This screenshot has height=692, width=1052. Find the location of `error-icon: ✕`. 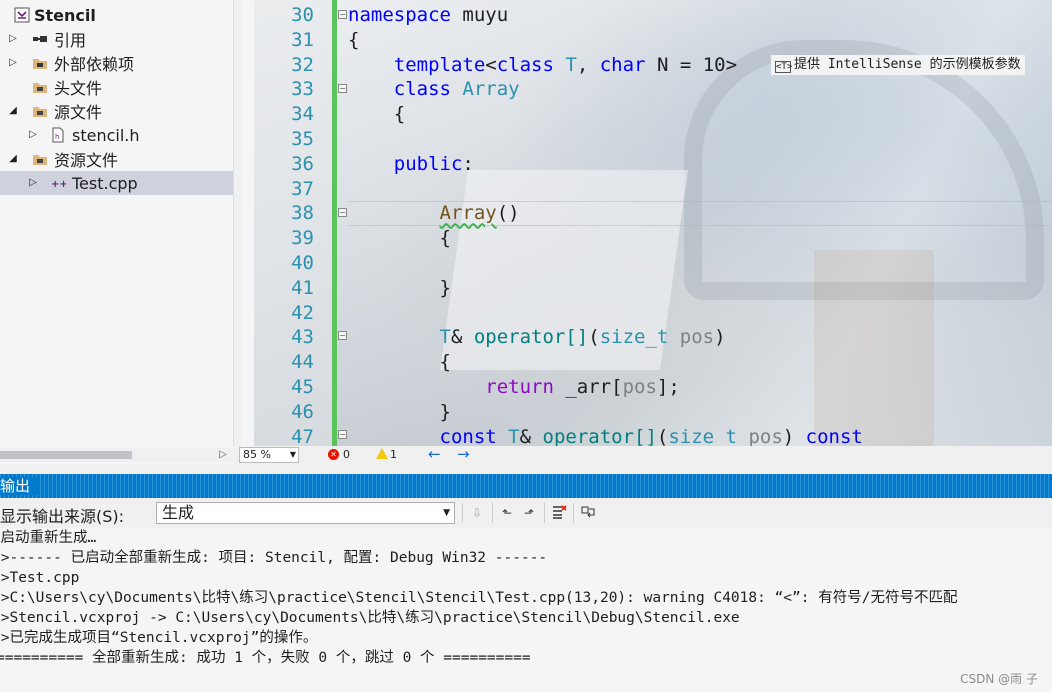

error-icon: ✕ is located at coordinates (333, 454).